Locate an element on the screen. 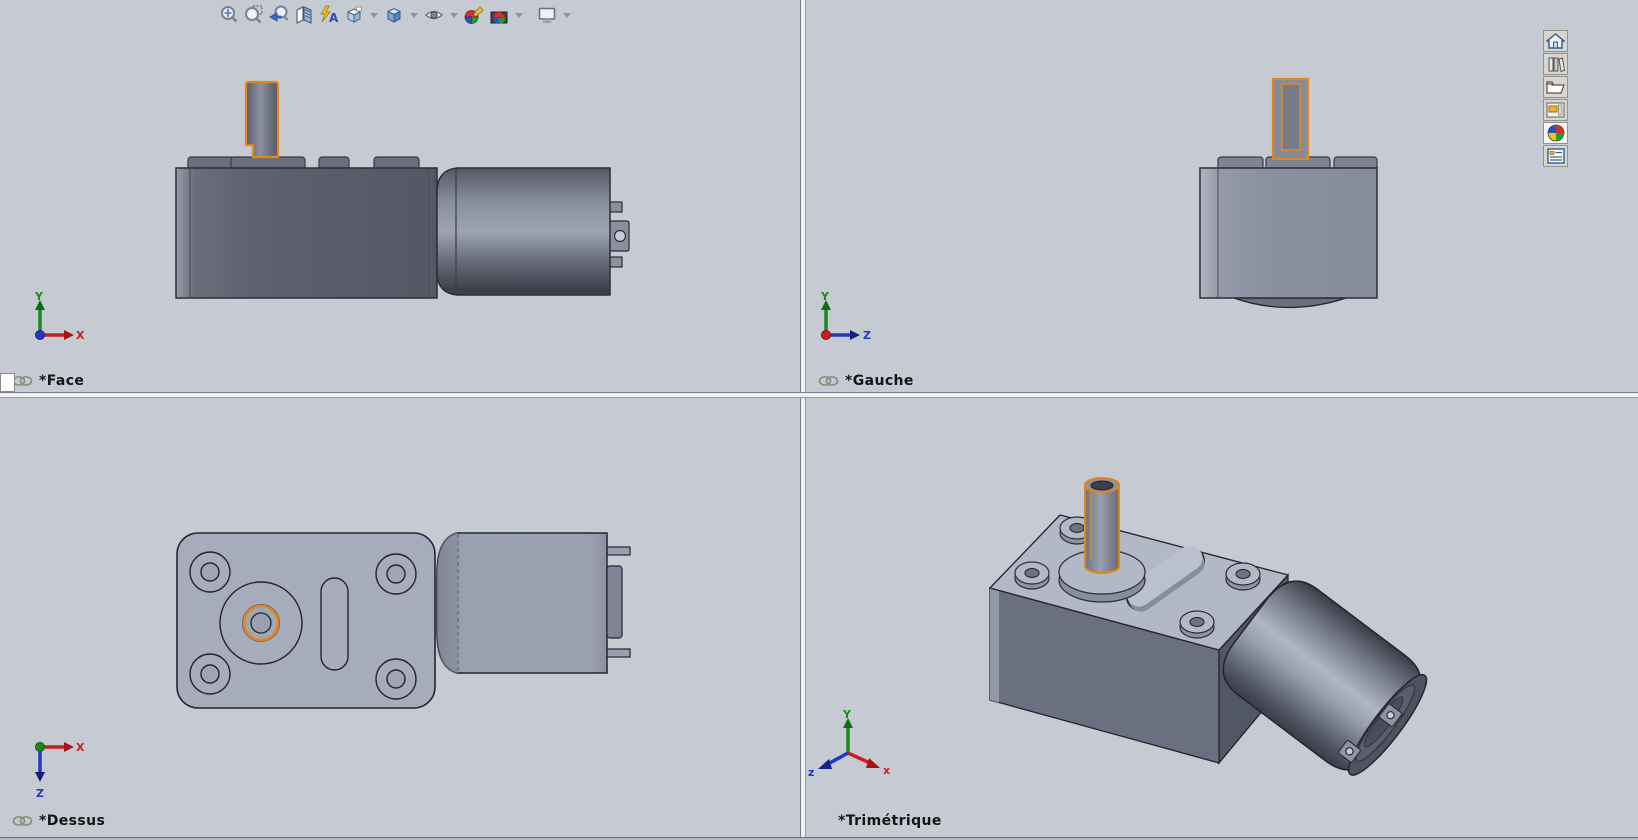  trimetric-view-drawing: Y x z is located at coordinates (1118, 628).